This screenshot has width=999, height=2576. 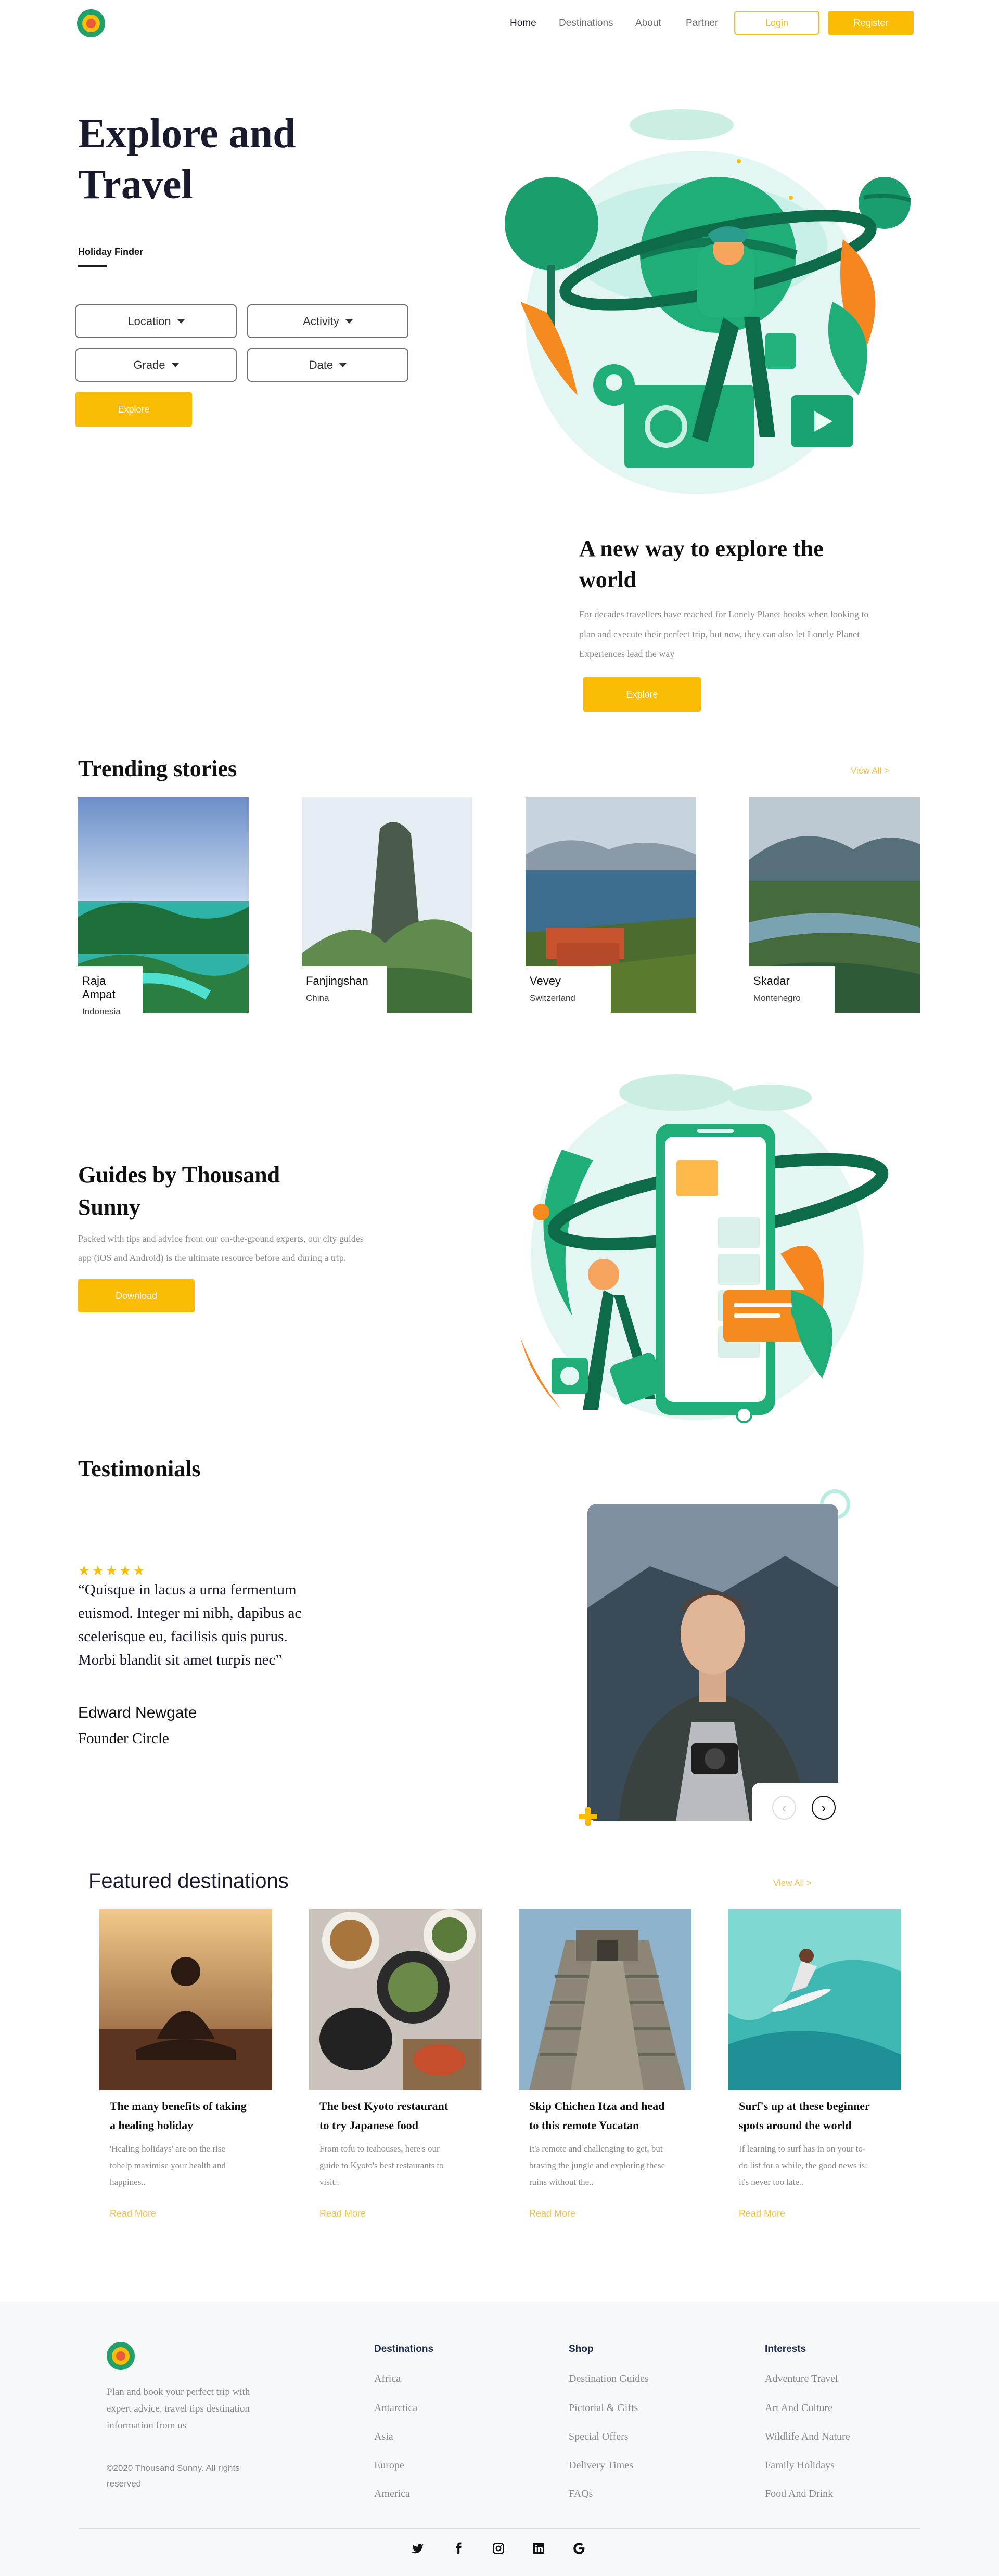 What do you see at coordinates (871, 23) in the screenshot?
I see `register-button: Register` at bounding box center [871, 23].